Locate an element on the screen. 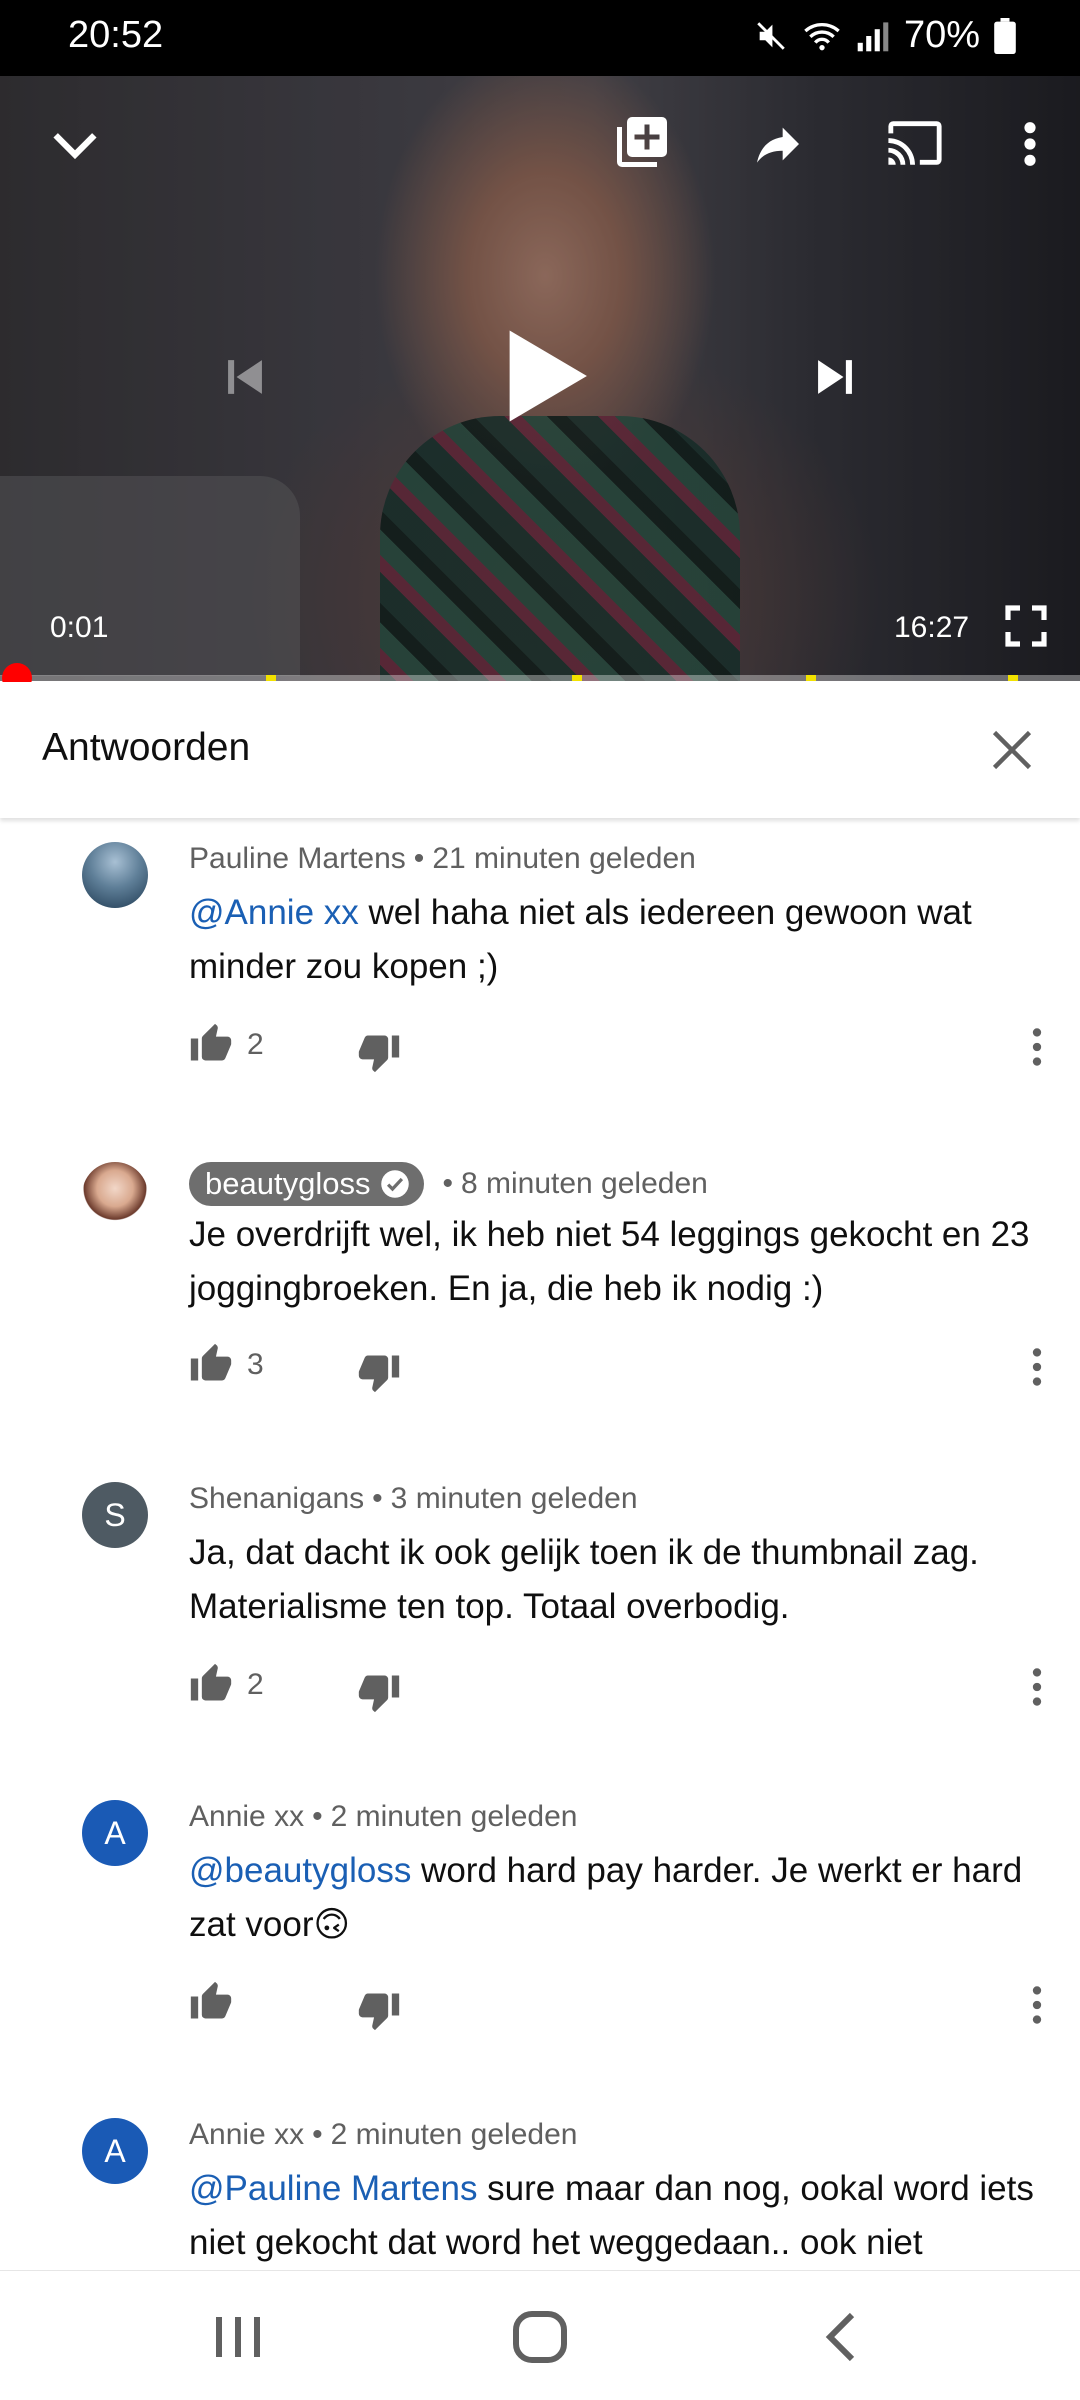 The image size is (1080, 2400). comment-mention: @Annie xx is located at coordinates (274, 912).